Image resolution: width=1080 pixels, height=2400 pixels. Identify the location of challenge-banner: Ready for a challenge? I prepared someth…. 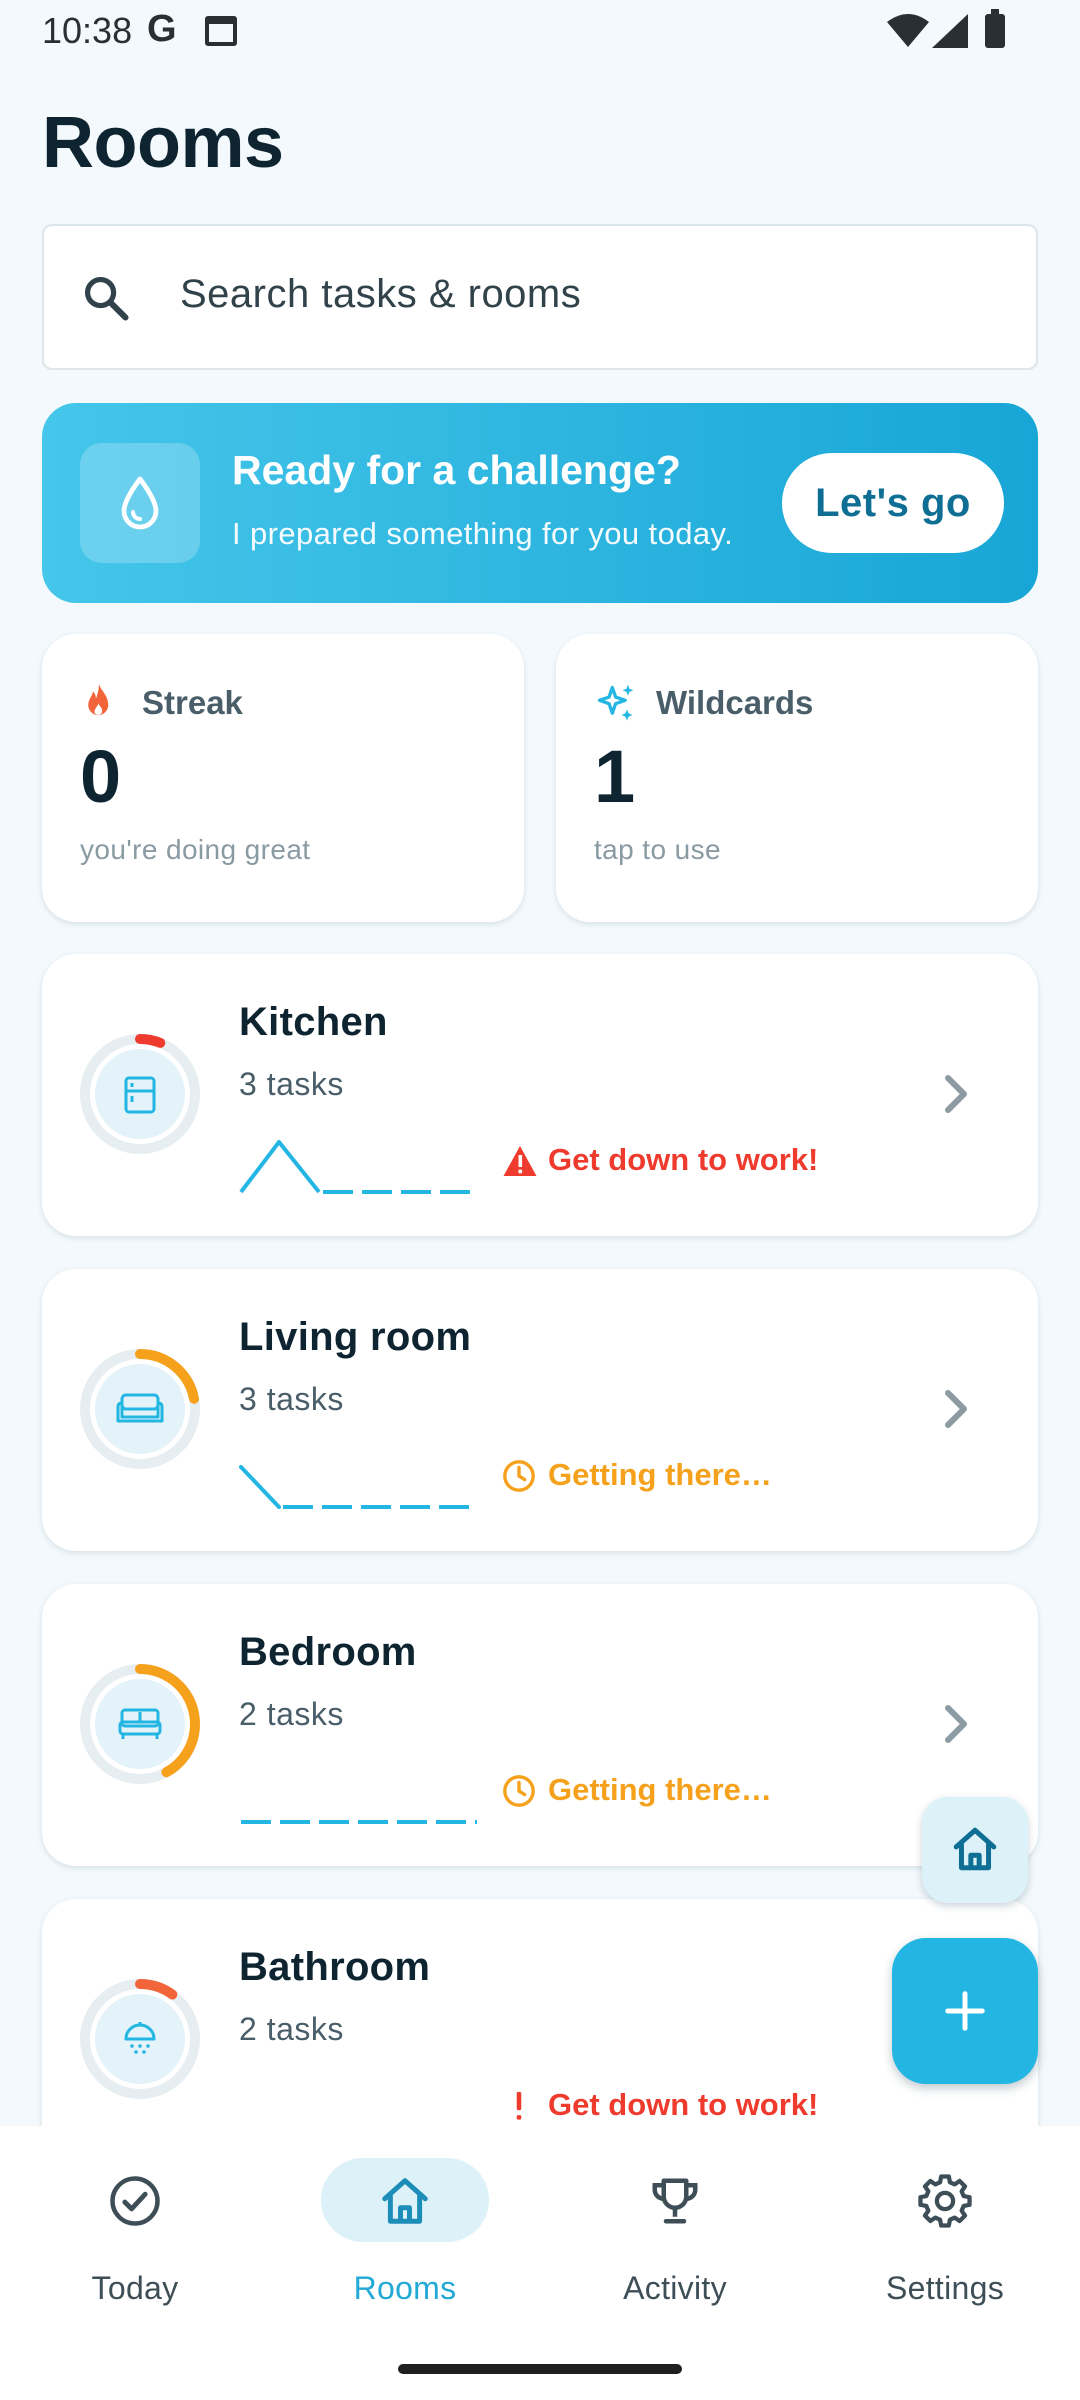
(540, 503).